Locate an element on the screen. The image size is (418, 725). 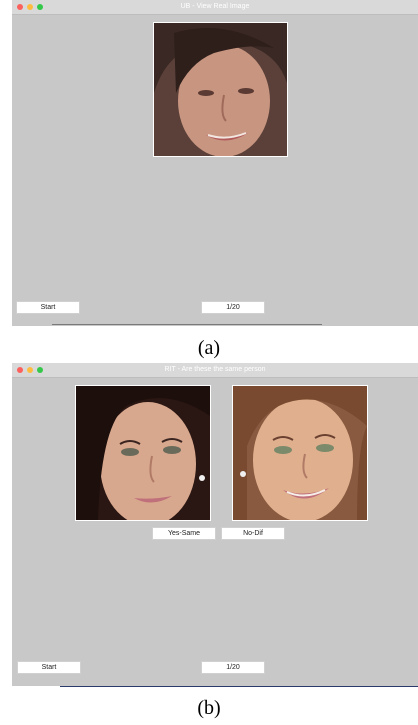
right-face-image is located at coordinates (300, 453).